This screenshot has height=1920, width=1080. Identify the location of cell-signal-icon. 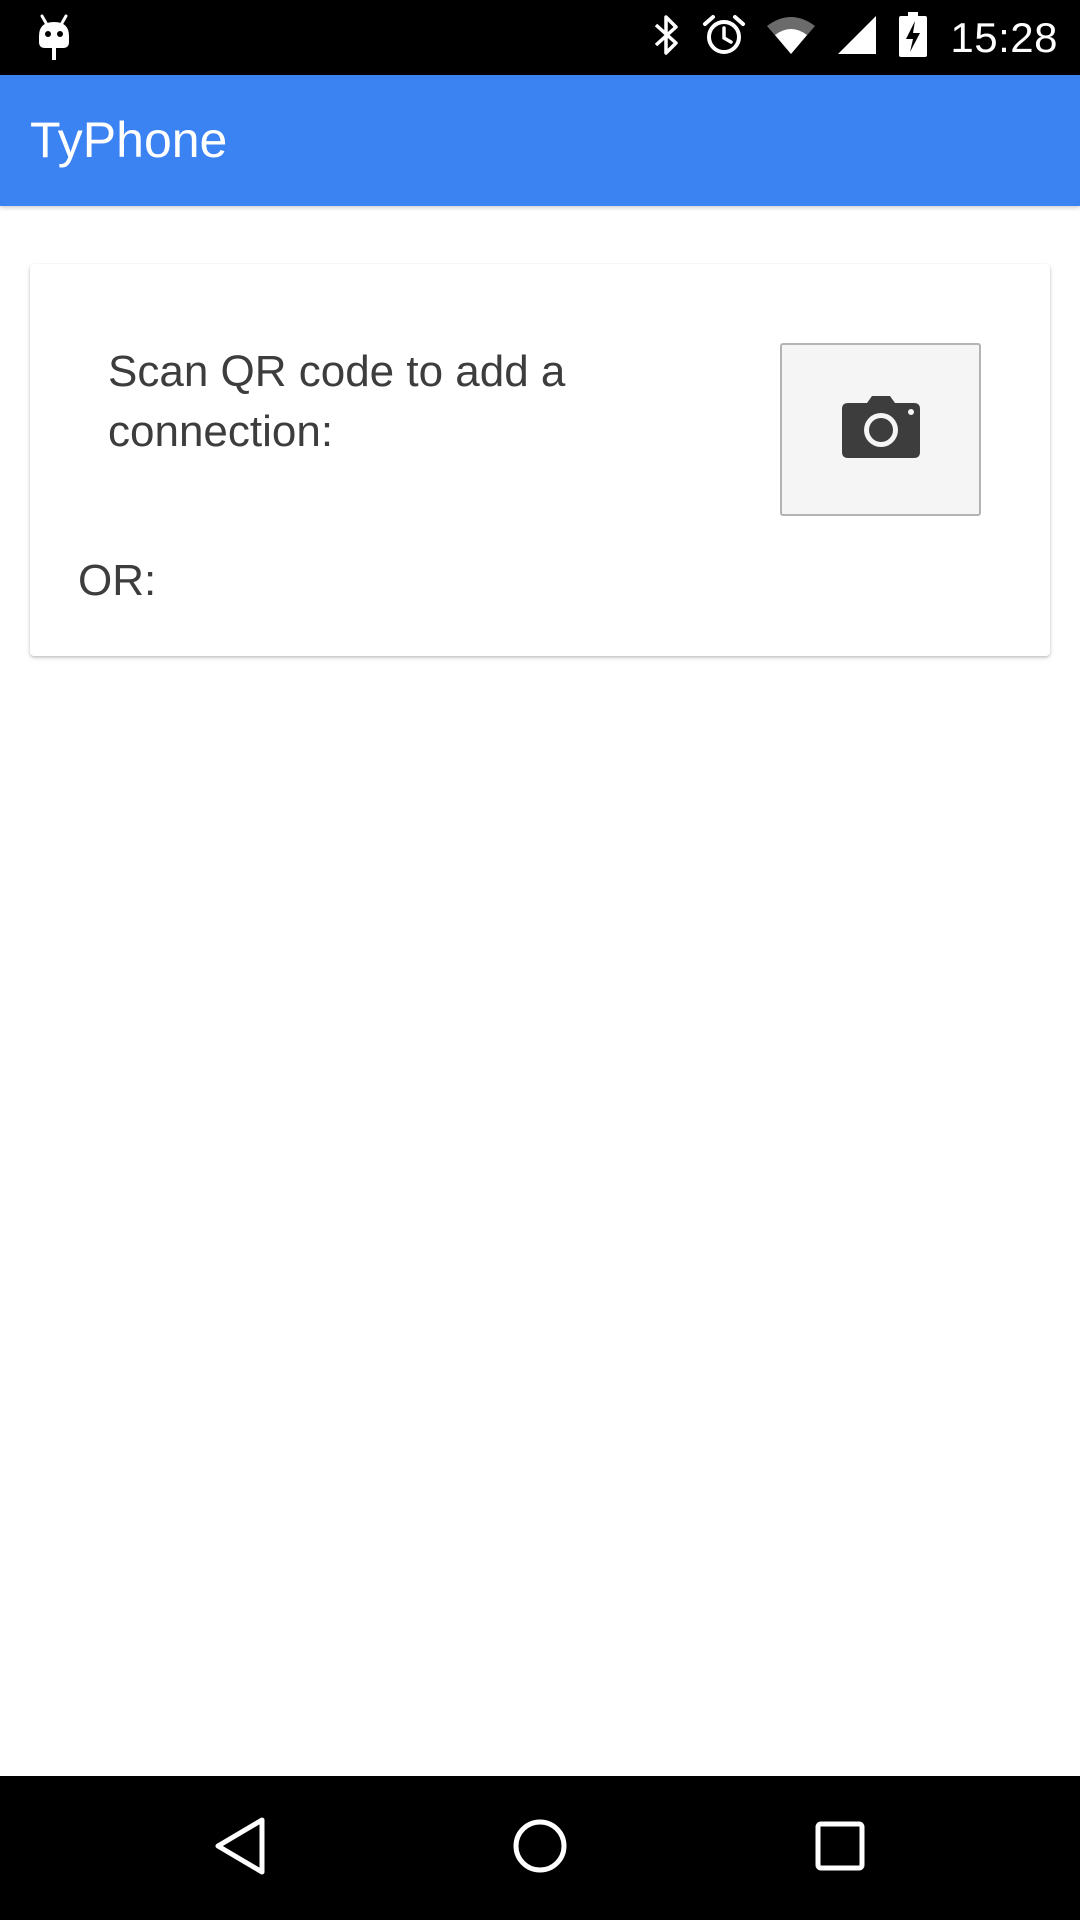
(857, 37).